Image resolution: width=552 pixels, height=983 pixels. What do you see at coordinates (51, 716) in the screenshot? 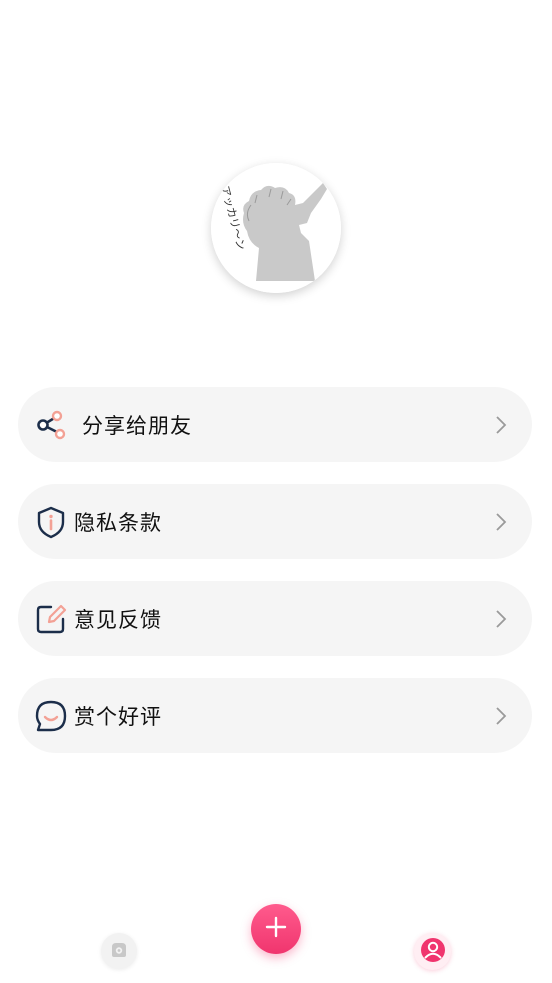
I see `chat-smile-icon` at bounding box center [51, 716].